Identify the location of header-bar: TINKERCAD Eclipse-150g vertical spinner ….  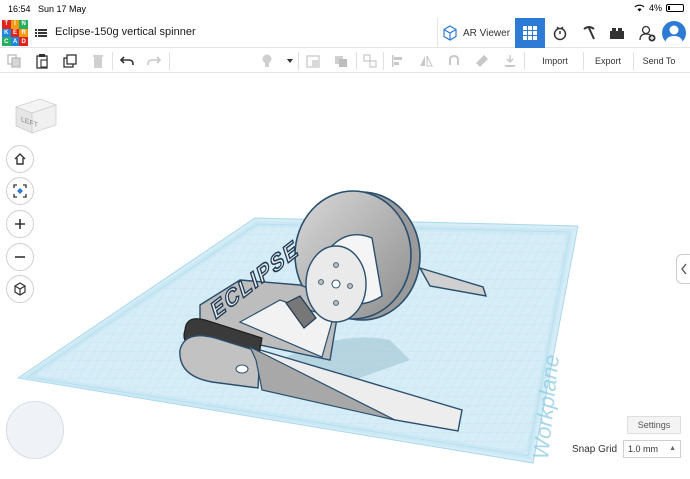
(345, 33).